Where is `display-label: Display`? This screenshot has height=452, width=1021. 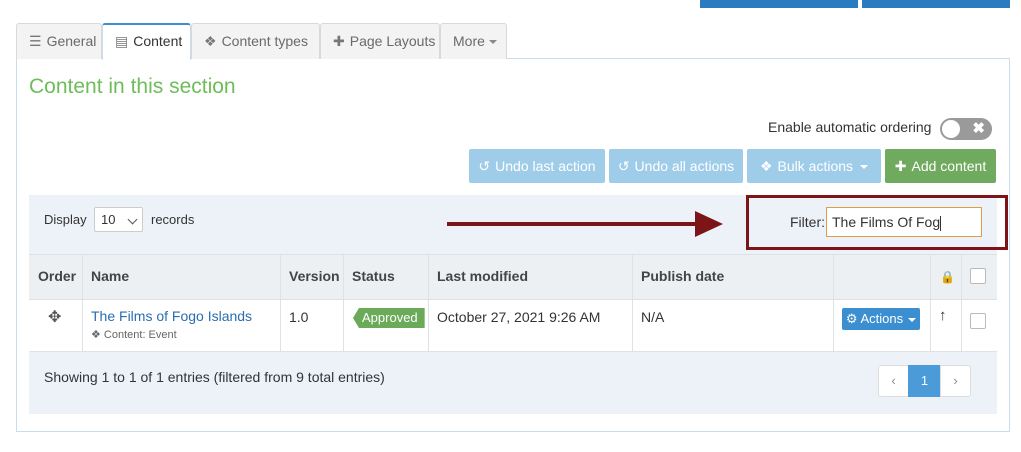
display-label: Display is located at coordinates (65, 219).